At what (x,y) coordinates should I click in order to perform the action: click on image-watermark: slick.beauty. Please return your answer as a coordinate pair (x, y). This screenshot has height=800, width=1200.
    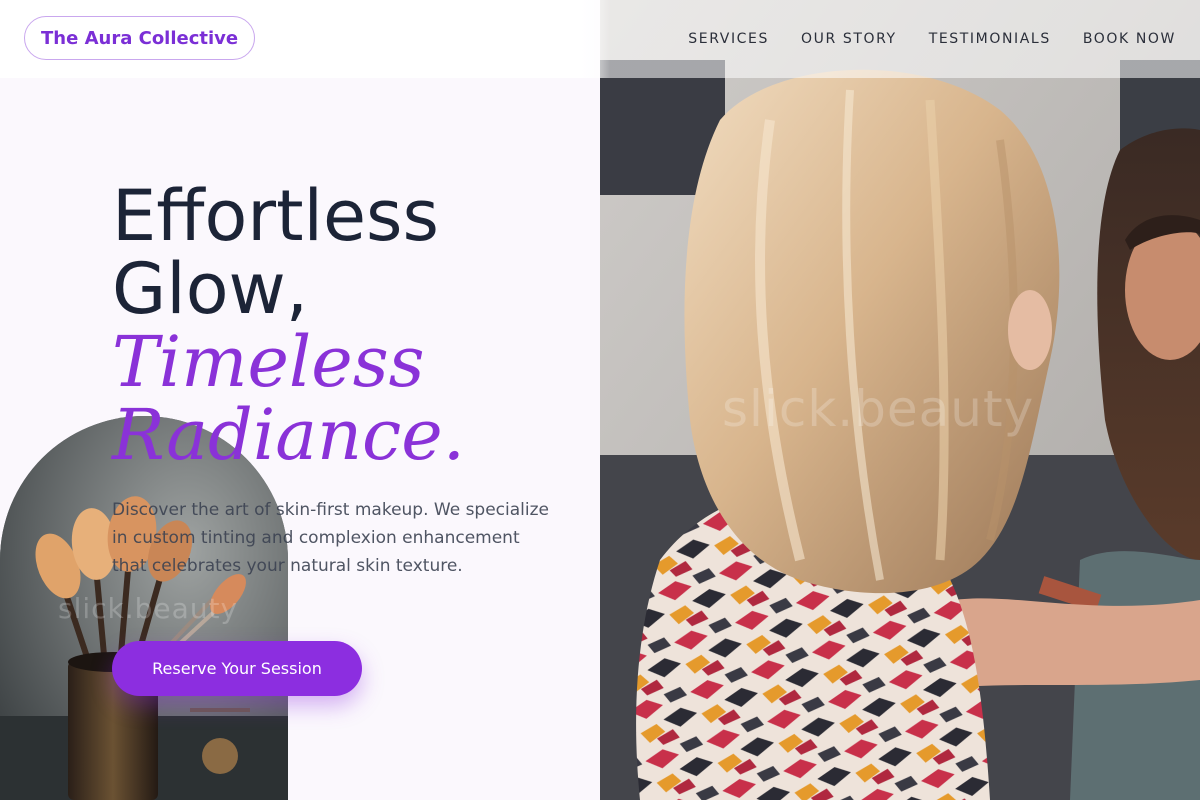
    Looking at the image, I should click on (878, 409).